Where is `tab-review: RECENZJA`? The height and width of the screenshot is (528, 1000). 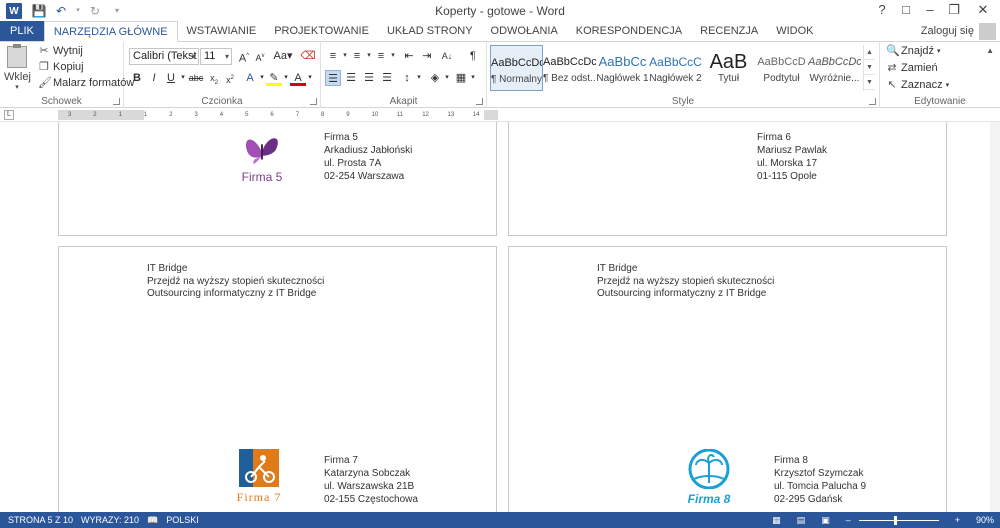 tab-review: RECENZJA is located at coordinates (729, 31).